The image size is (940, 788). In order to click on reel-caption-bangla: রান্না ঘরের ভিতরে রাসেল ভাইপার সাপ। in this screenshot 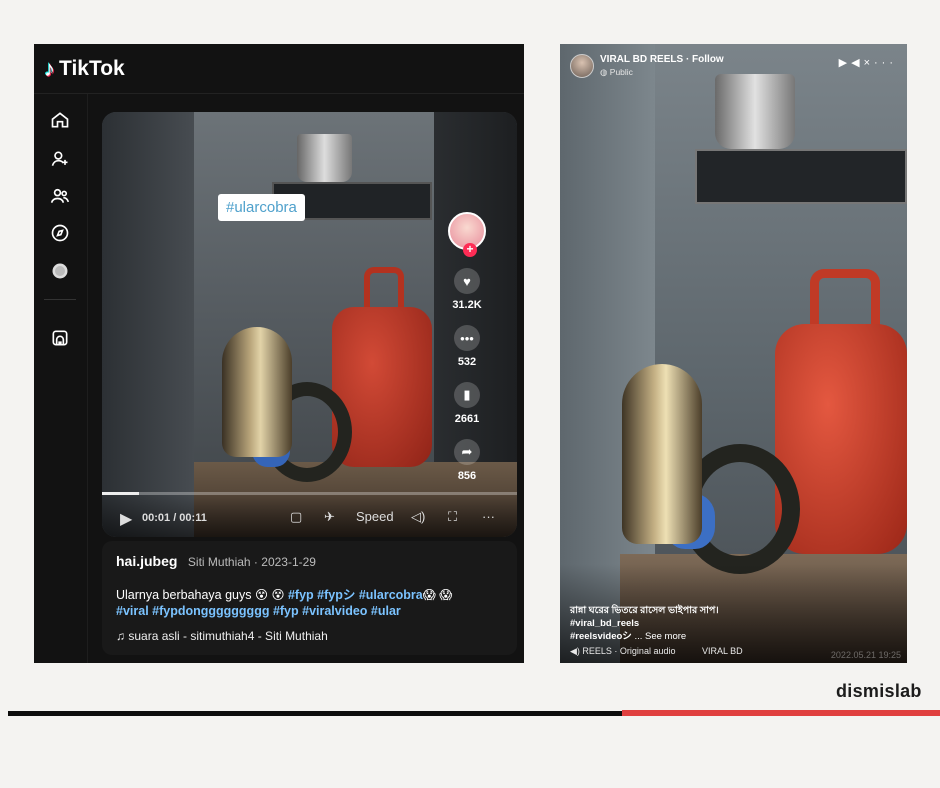, I will do `click(644, 610)`.